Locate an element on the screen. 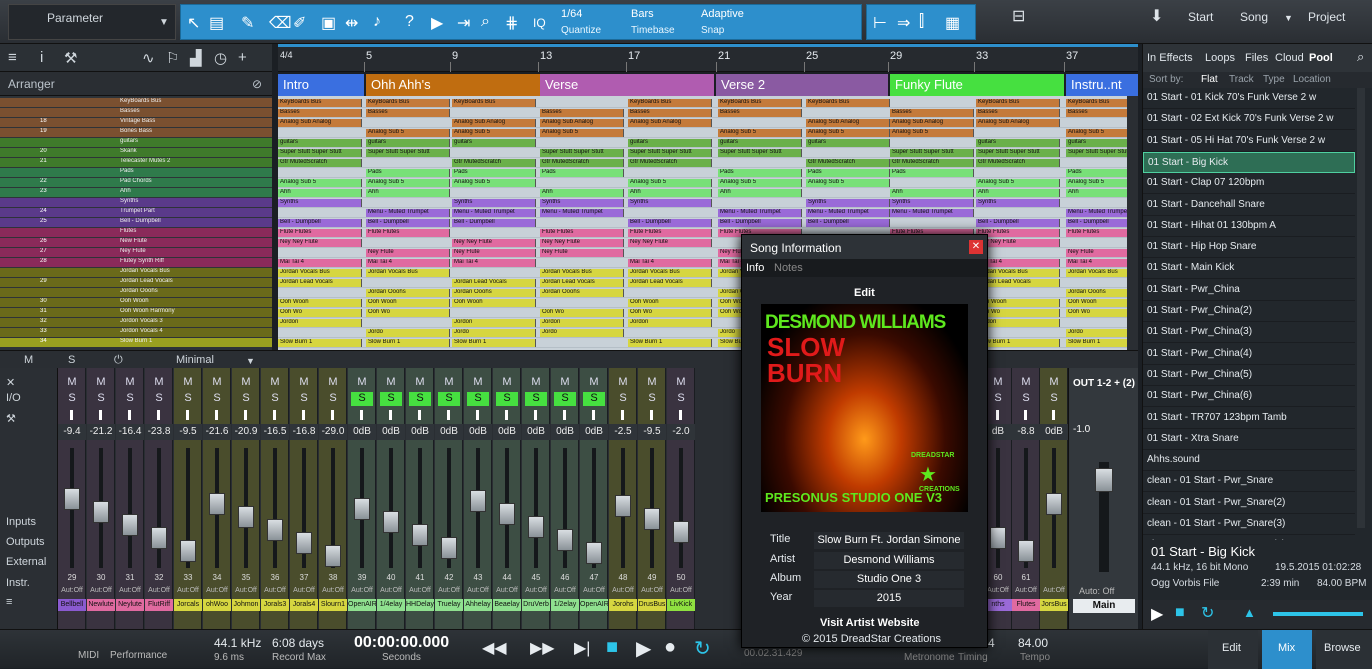 The height and width of the screenshot is (669, 1372). clip: Jordon is located at coordinates (320, 323).